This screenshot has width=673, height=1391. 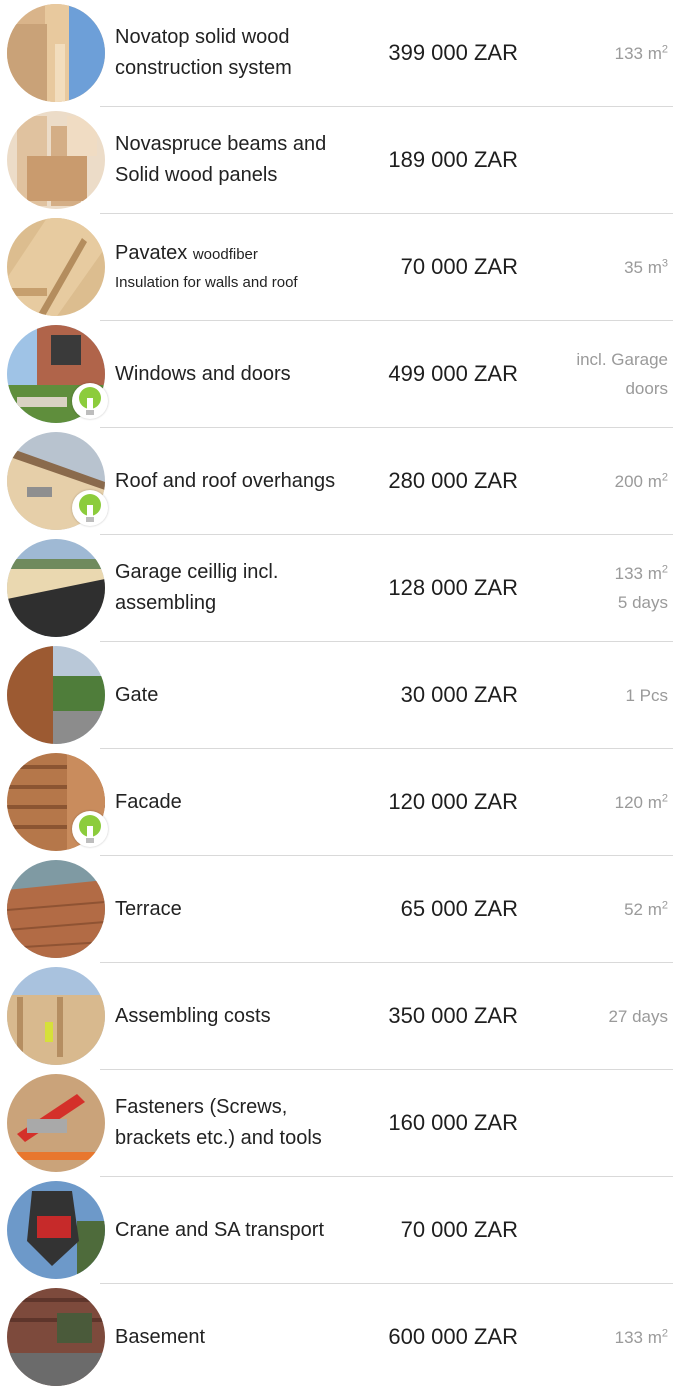 I want to click on item-quantity: 200 m2, so click(x=641, y=480).